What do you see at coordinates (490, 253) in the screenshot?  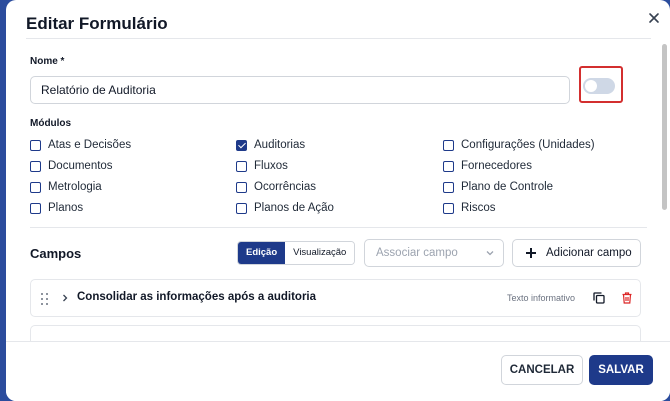 I see `chevron-down-icon` at bounding box center [490, 253].